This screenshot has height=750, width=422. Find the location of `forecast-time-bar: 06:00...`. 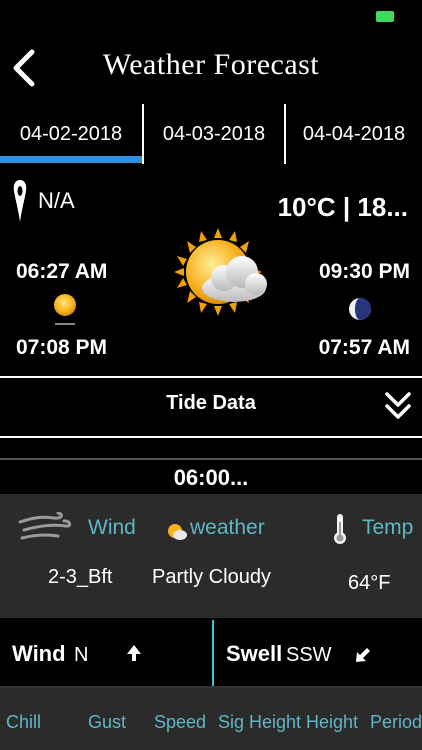

forecast-time-bar: 06:00... is located at coordinates (211, 476).